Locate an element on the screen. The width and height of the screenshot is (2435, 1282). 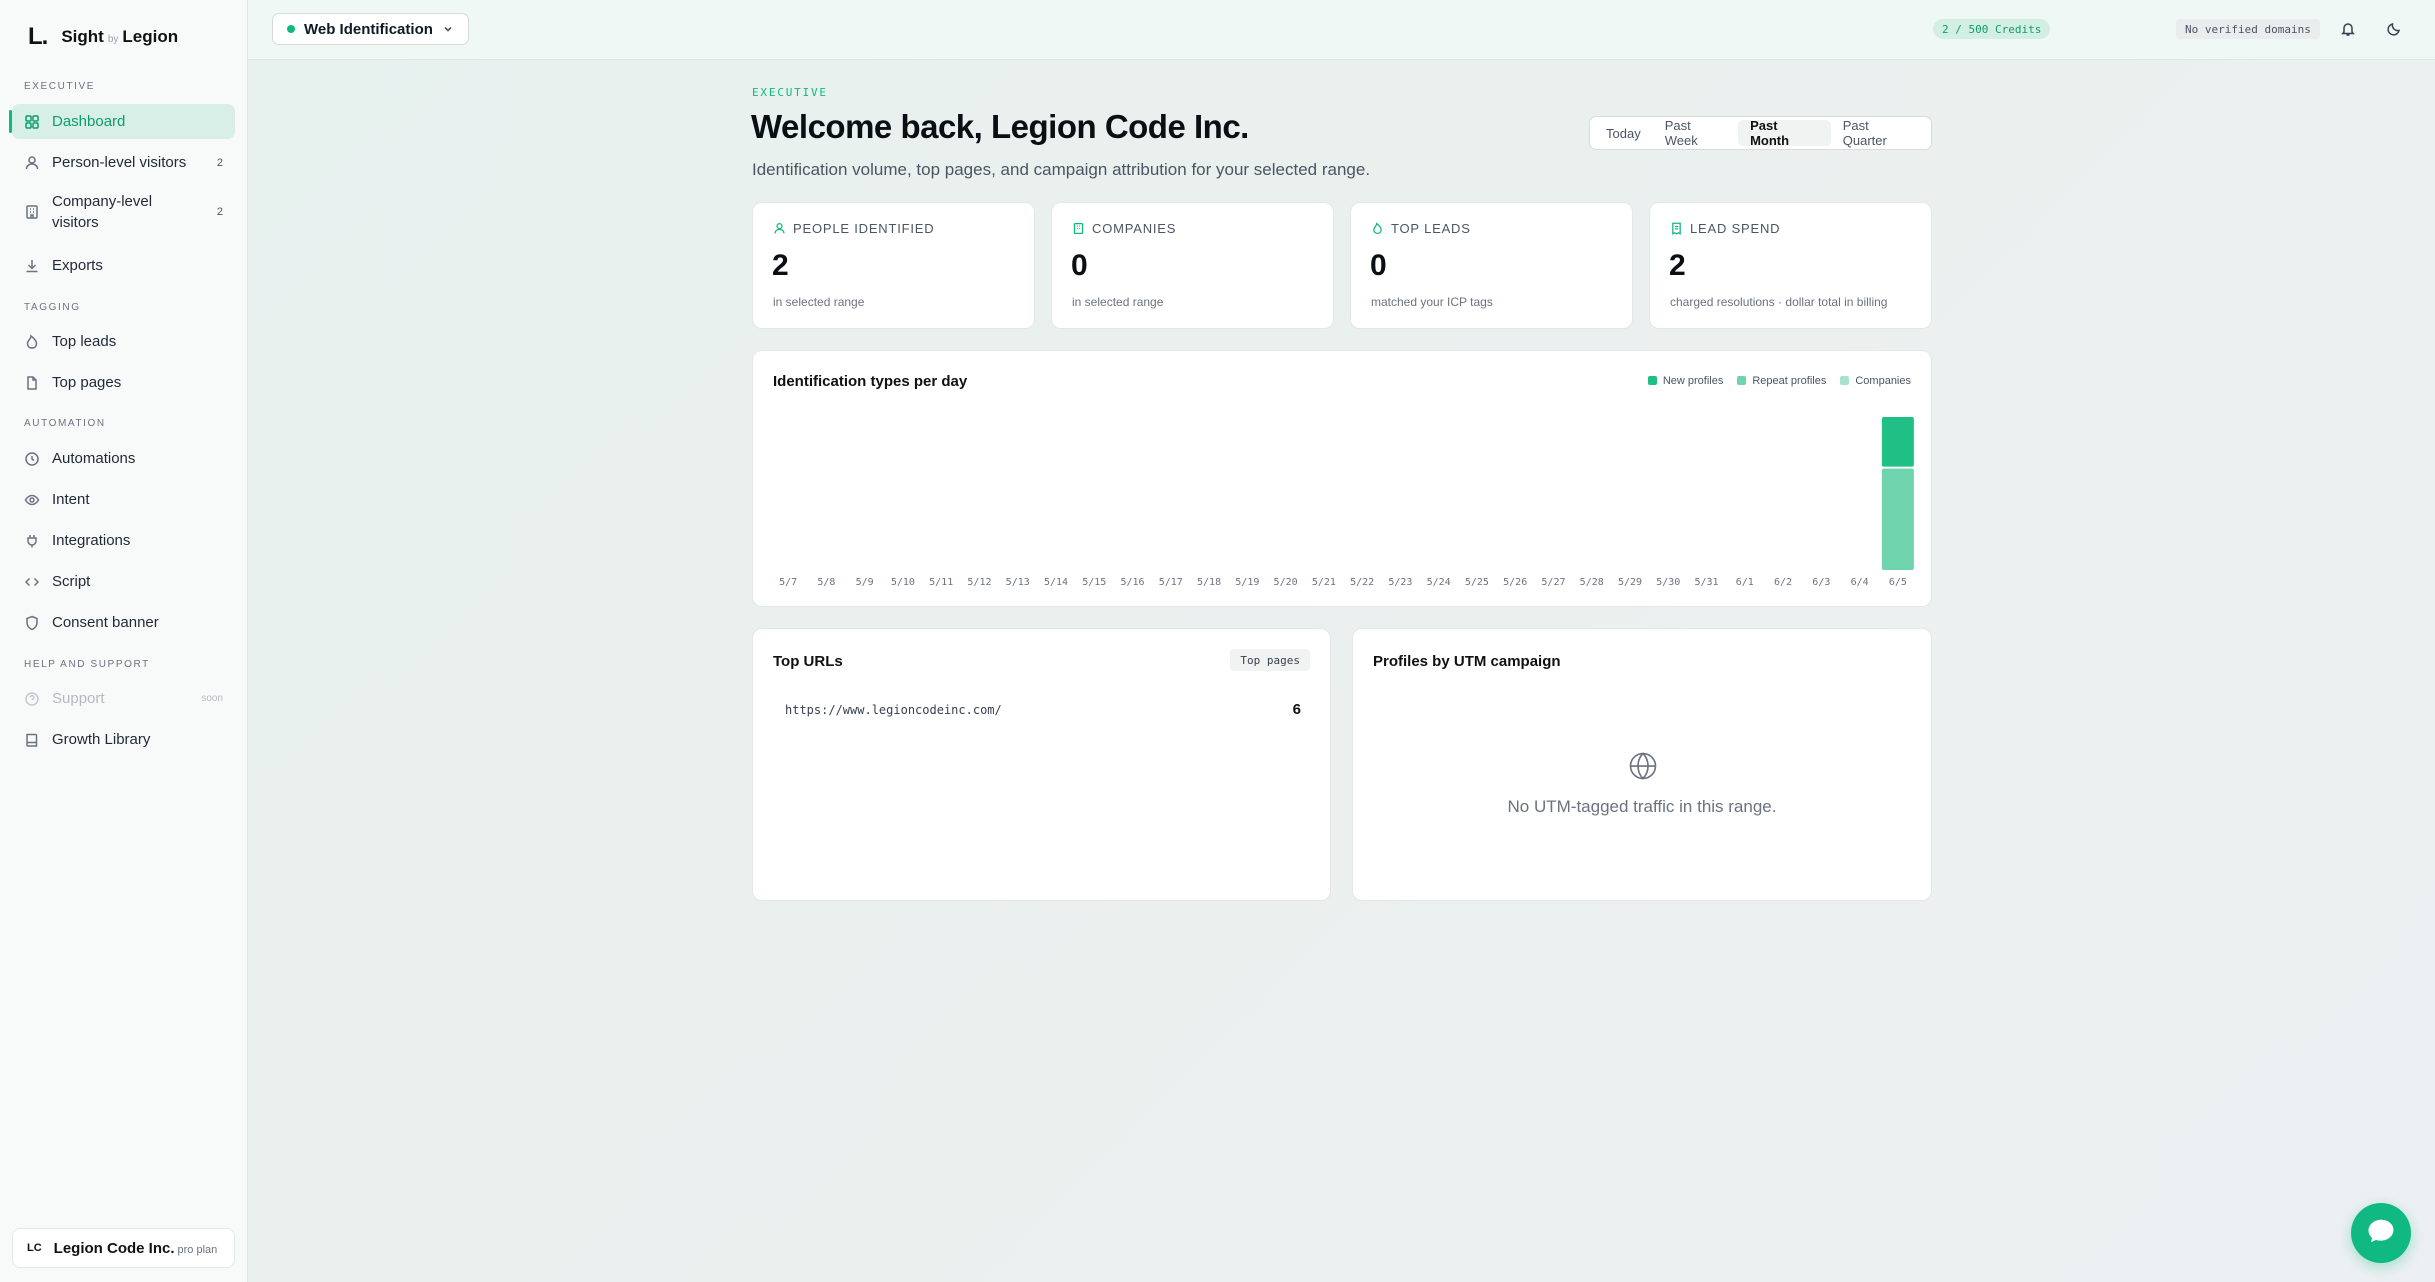
x-tick-label: 5/10 is located at coordinates (903, 582).